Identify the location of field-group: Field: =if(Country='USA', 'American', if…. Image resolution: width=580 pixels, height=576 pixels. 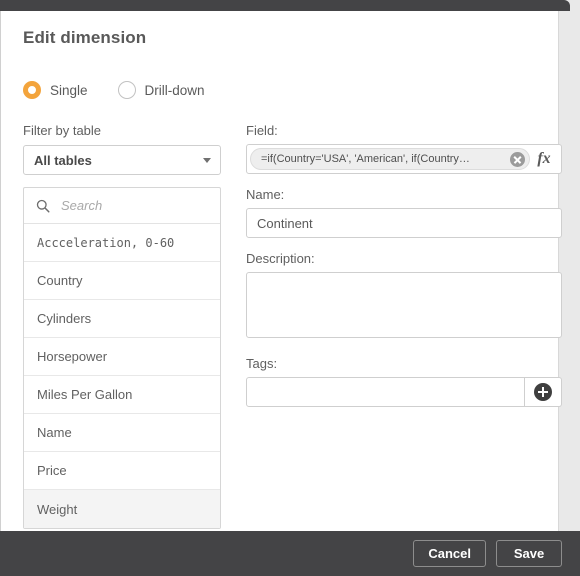
(404, 148).